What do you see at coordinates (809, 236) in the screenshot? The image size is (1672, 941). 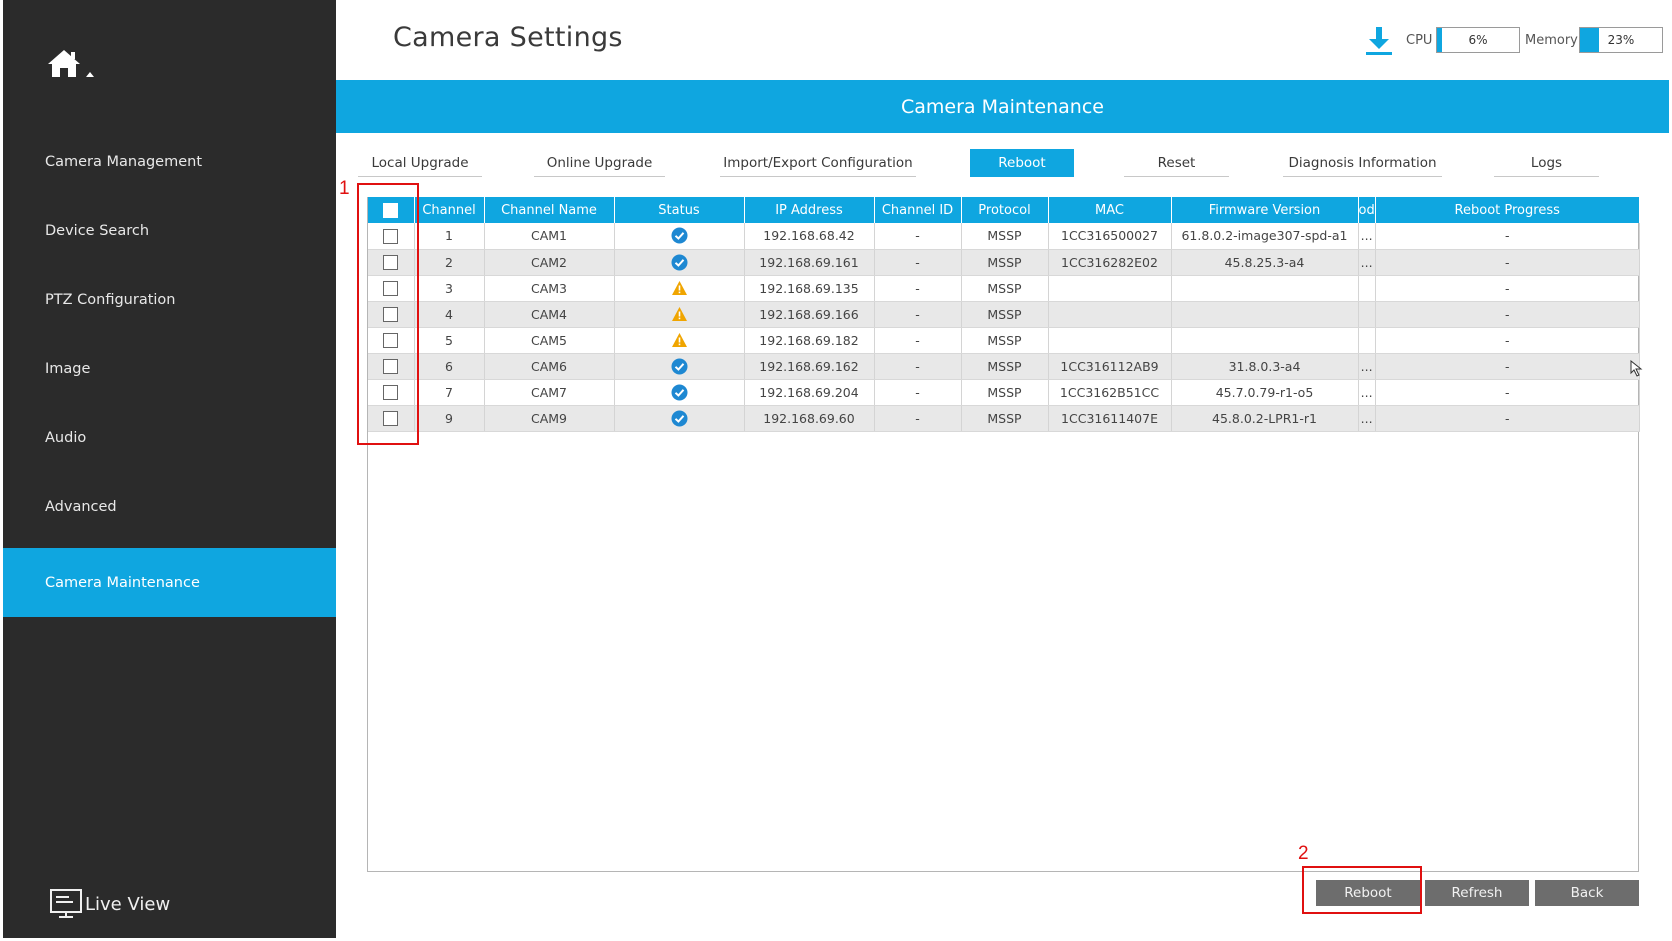 I see `cell-ip: 192.168.68.42` at bounding box center [809, 236].